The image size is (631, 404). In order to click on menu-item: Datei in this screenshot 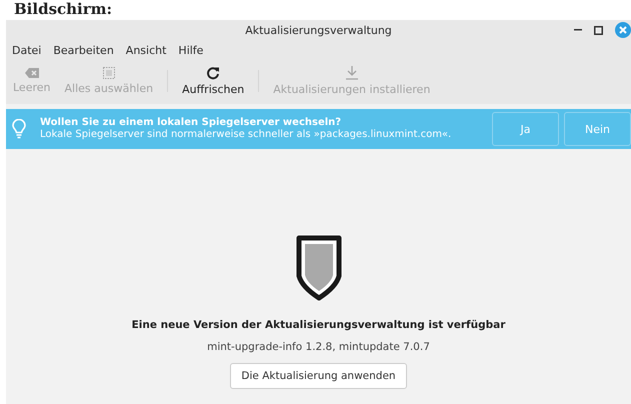, I will do `click(27, 50)`.